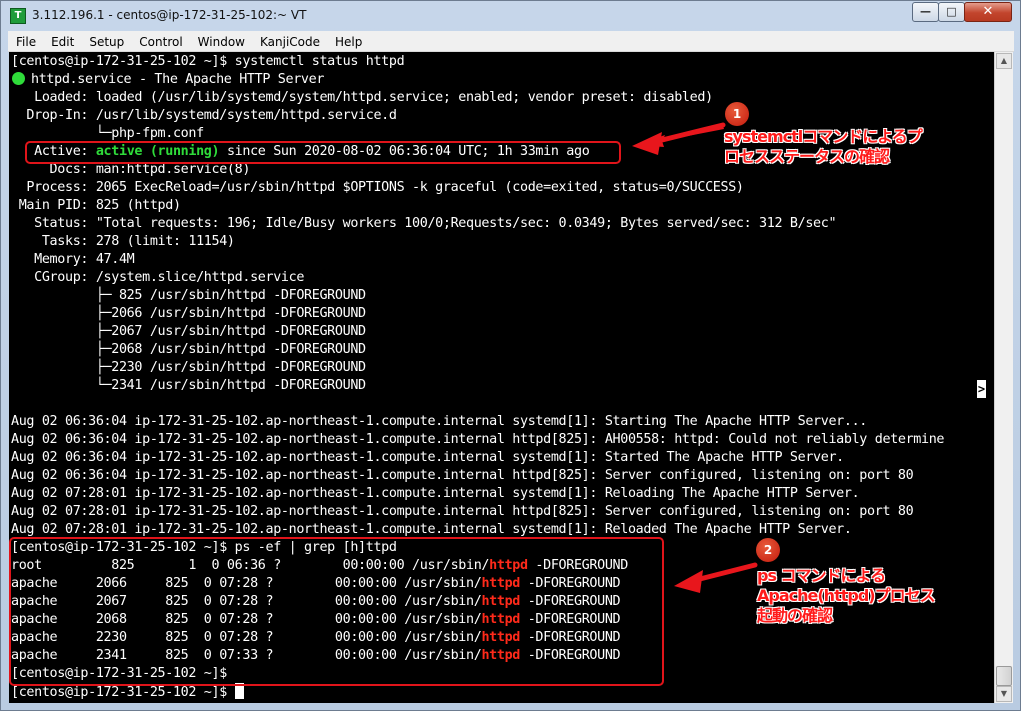 The width and height of the screenshot is (1021, 711). What do you see at coordinates (688, 581) in the screenshot?
I see `callout-2-arrow-head` at bounding box center [688, 581].